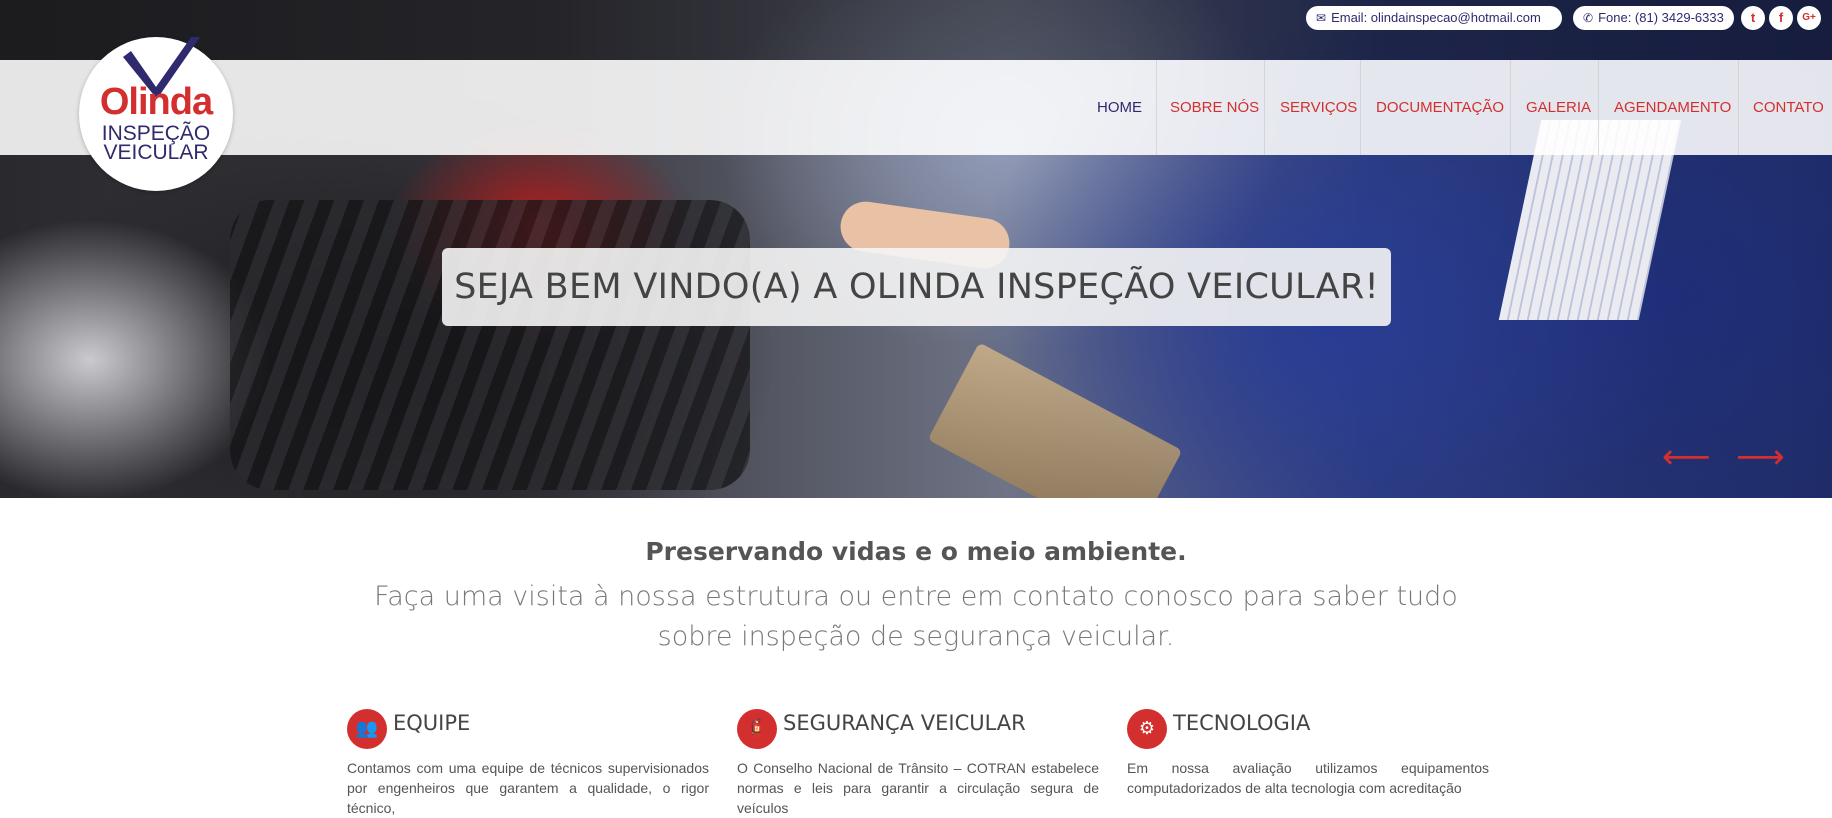  I want to click on google-plus-icon: G+, so click(1809, 18).